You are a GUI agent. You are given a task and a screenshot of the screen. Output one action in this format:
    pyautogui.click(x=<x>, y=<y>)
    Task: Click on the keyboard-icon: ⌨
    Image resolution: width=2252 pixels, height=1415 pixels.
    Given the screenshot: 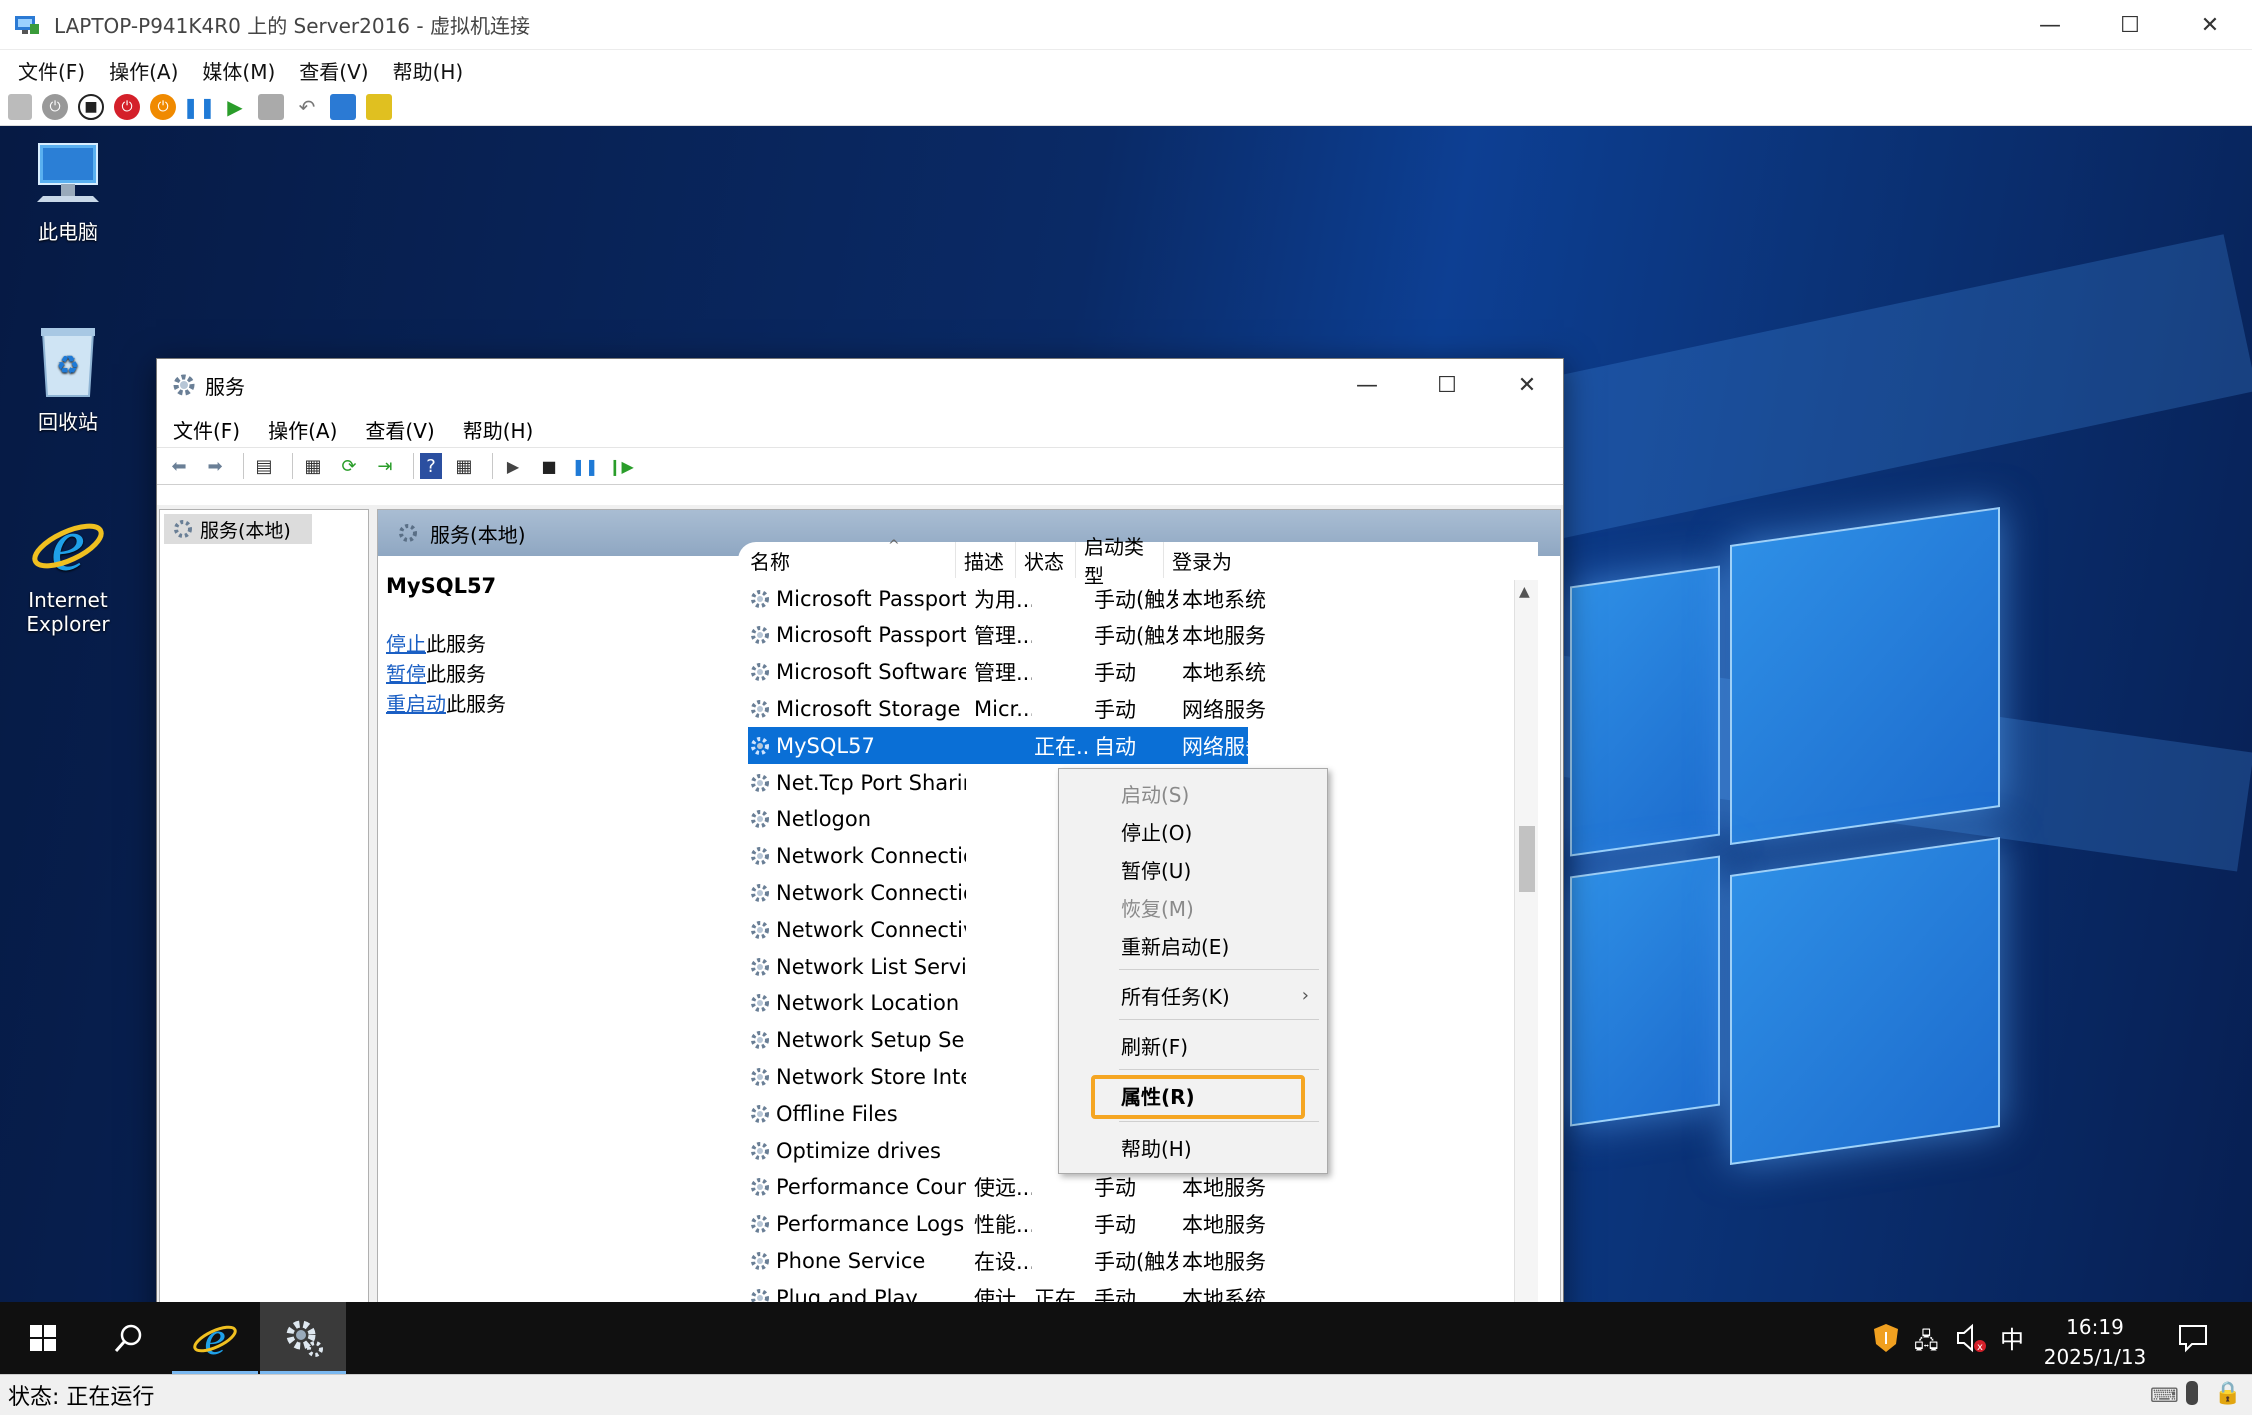 What is the action you would take?
    pyautogui.click(x=2164, y=1395)
    